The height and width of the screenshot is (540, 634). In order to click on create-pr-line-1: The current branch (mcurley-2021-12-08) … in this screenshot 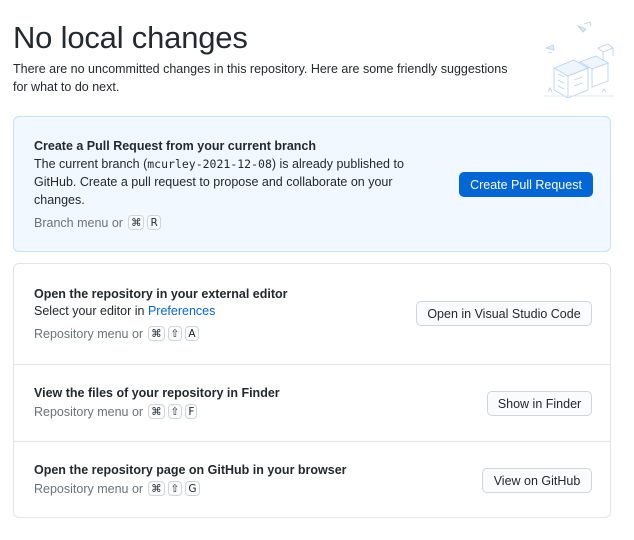, I will do `click(219, 164)`.